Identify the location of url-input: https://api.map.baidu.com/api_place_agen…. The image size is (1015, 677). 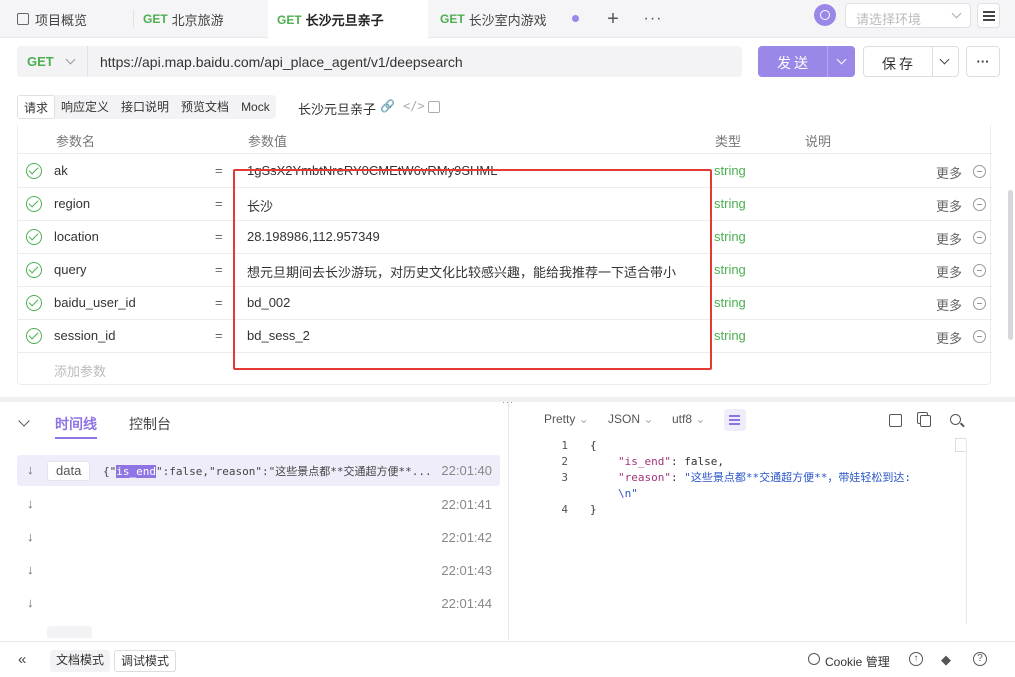
(414, 61).